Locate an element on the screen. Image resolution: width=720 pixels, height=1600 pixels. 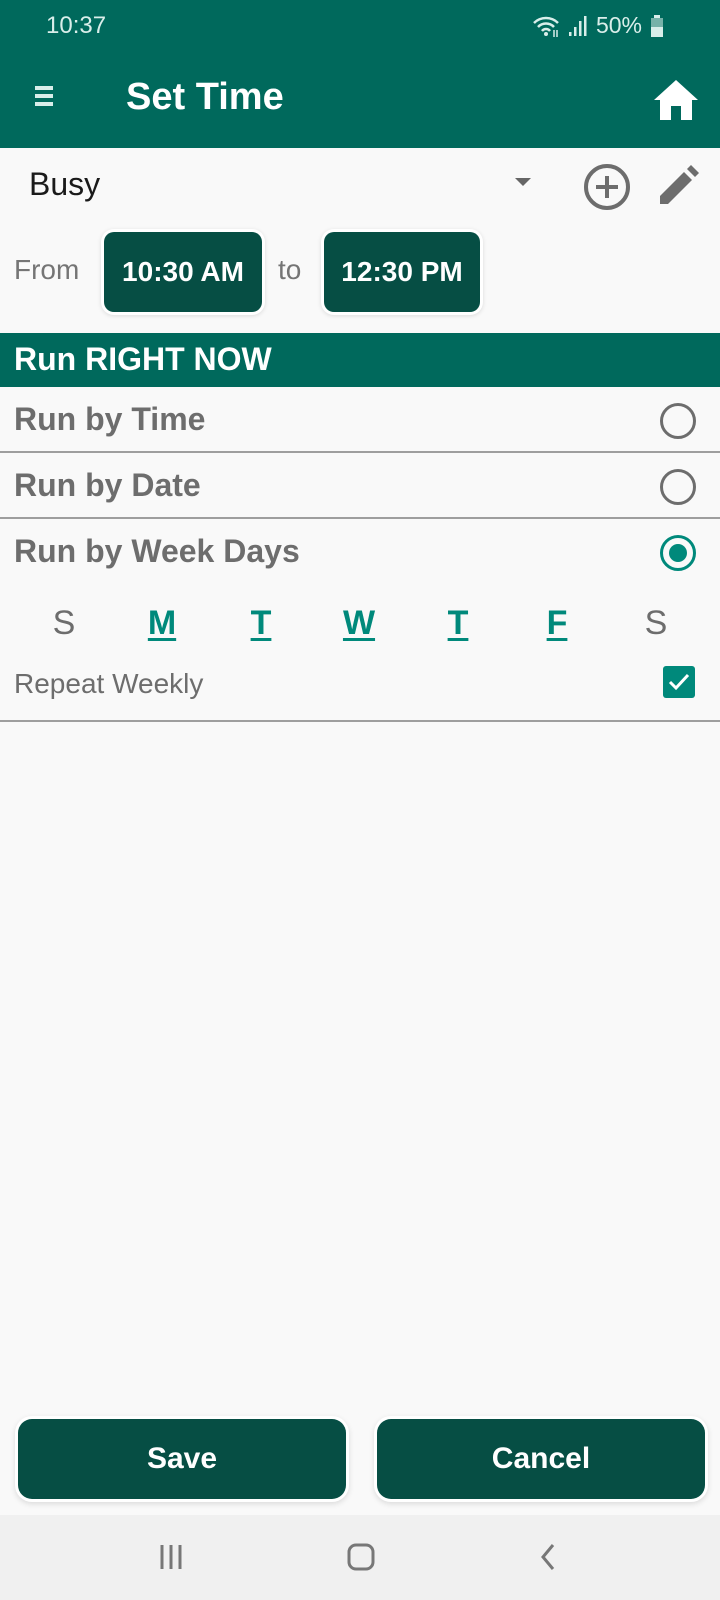
option-label: Run by Date is located at coordinates (107, 485).